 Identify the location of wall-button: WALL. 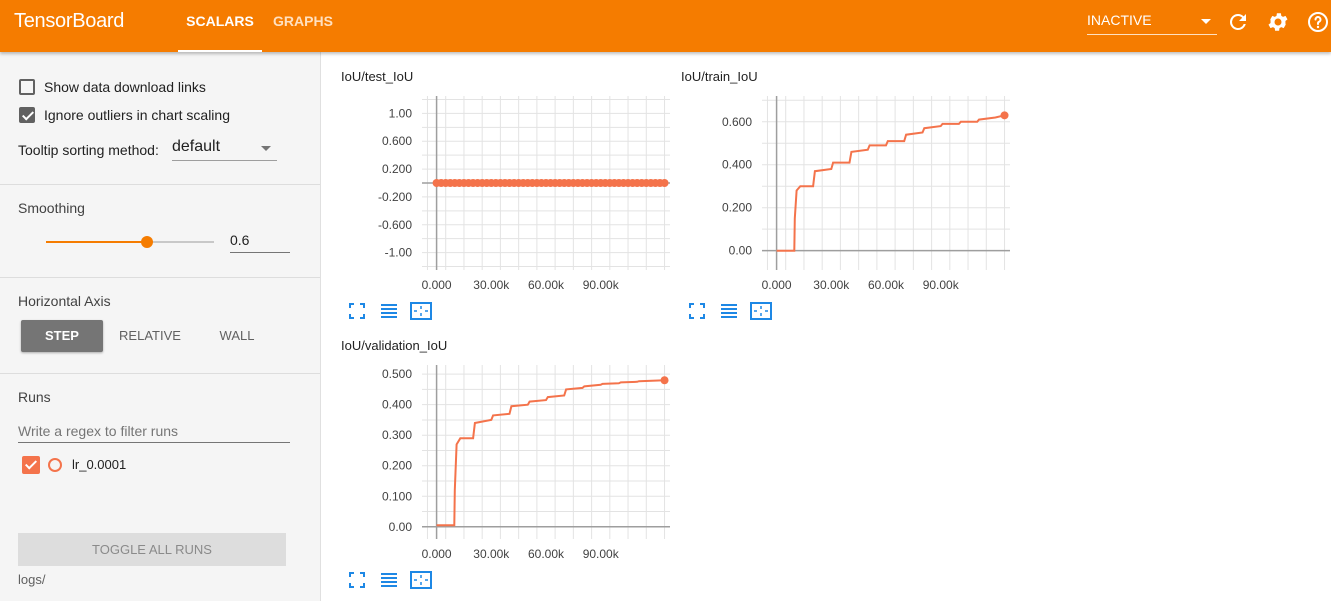
(237, 336).